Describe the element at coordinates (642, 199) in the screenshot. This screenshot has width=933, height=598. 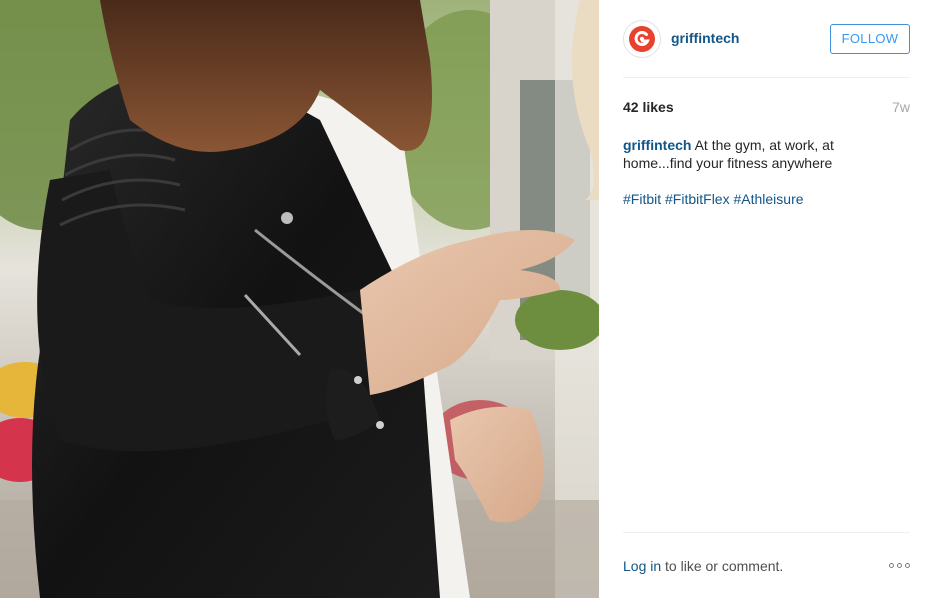
I see `hashtag-fitbit: #Fitbit` at that location.